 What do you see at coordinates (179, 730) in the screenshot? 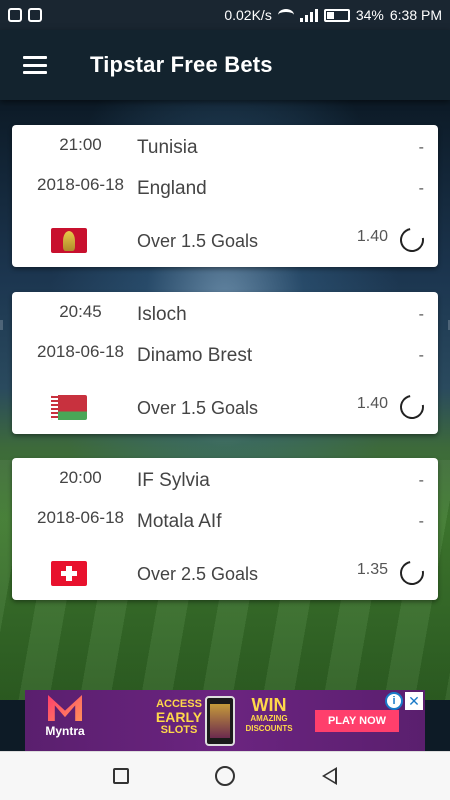
I see `ad-headline-line3: SLOTS` at bounding box center [179, 730].